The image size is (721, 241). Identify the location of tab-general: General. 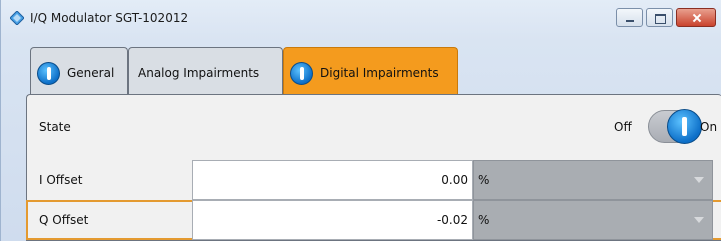
(79, 70).